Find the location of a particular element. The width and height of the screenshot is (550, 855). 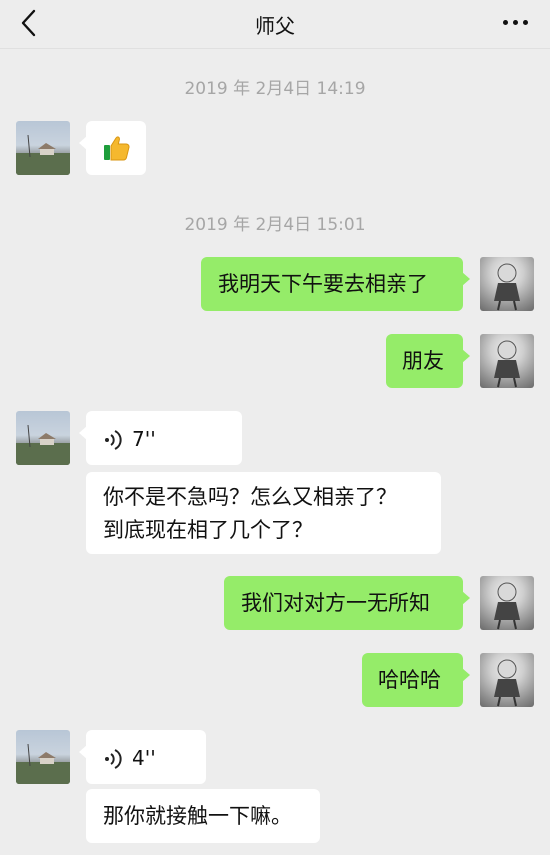

message-bubble: 你不是不急吗？怎么又相亲了？ 到底现在相了几个了？ is located at coordinates (263, 513).